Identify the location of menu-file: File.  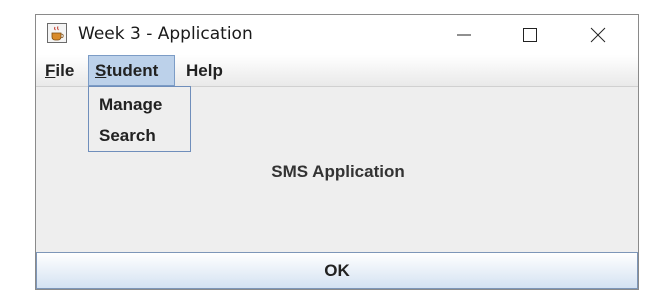
(61, 70).